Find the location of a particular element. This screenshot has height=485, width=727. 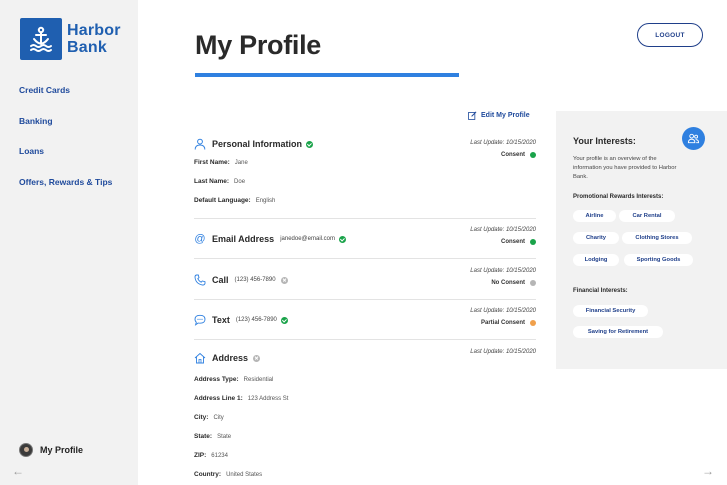

sidebar-item-offers: Offers, Rewards & Tips is located at coordinates (65, 191).